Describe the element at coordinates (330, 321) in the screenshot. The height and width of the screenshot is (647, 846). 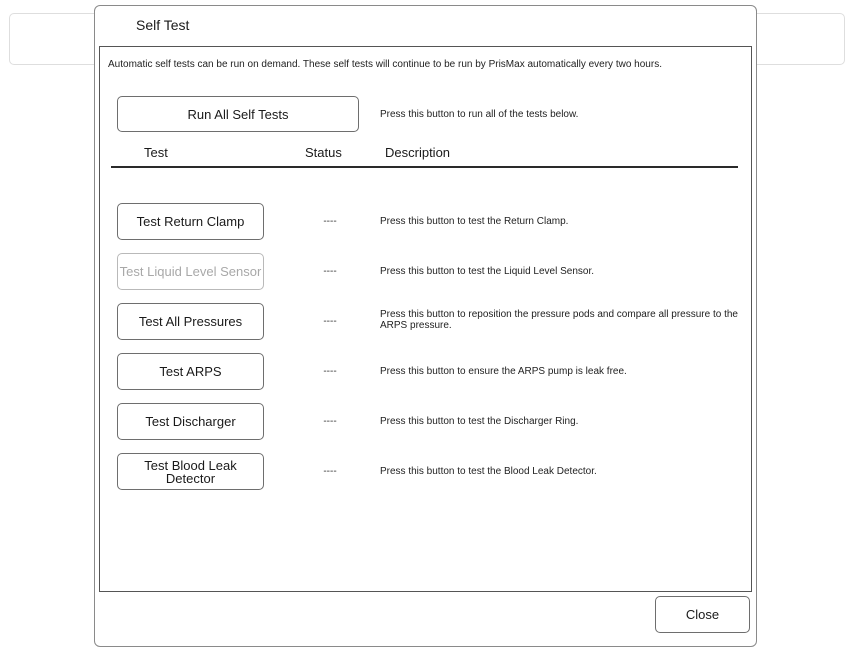
I see `status-all-pressures: ----` at that location.